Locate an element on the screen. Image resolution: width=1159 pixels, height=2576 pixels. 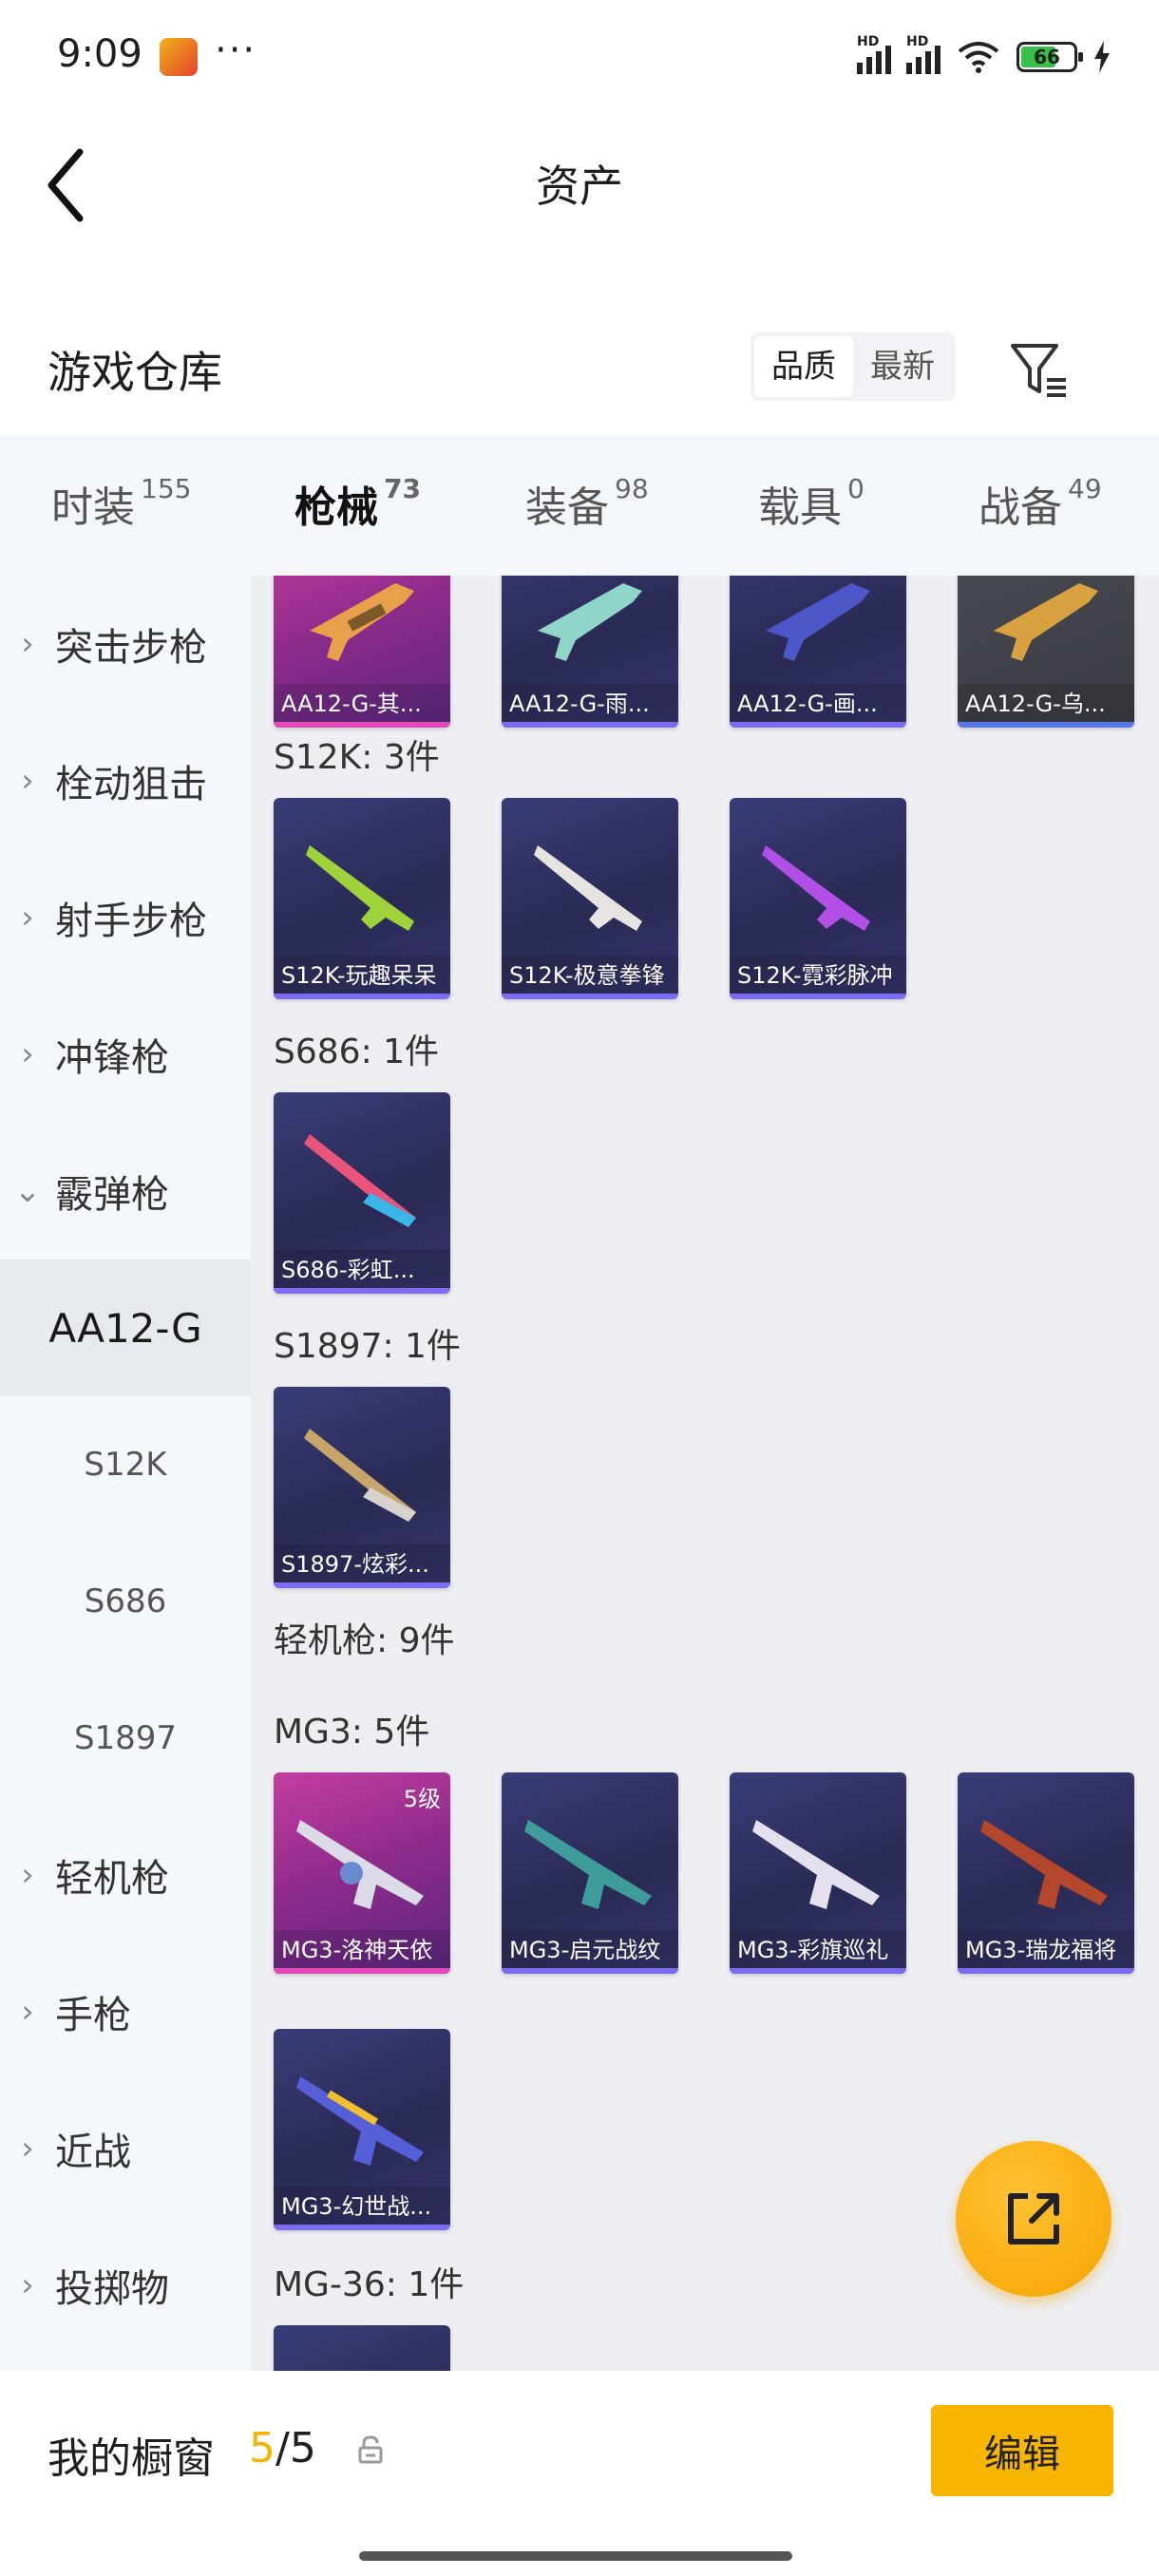
chevron-down-icon: ⌄ is located at coordinates (27, 1191).